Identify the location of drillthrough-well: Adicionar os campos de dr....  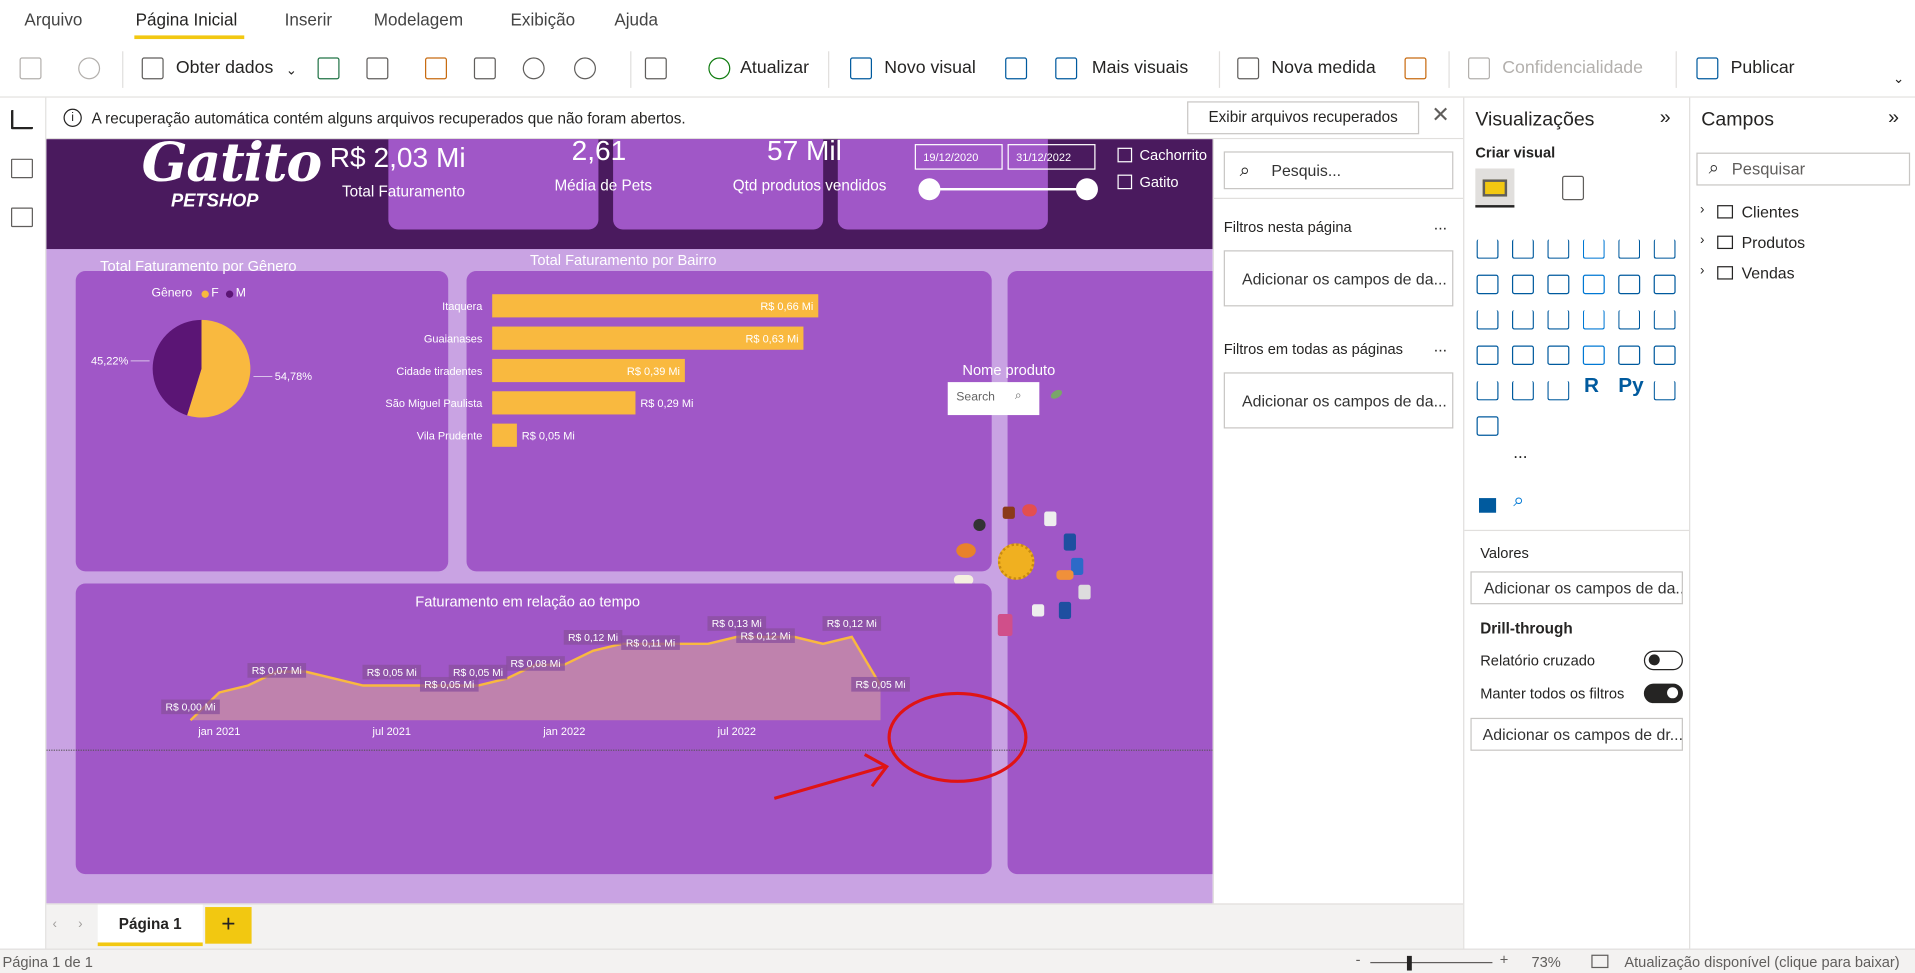
(1576, 734).